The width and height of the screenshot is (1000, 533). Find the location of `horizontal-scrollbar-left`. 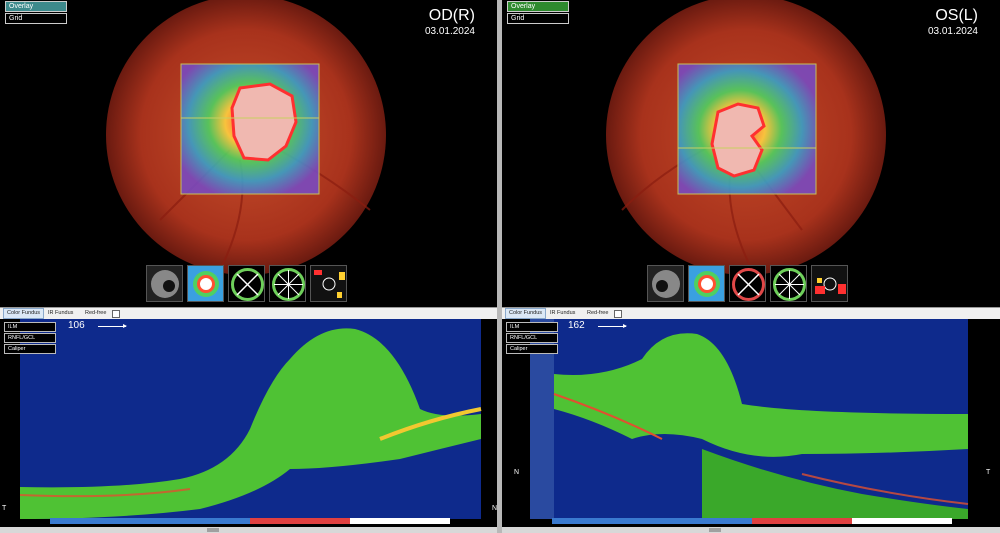

horizontal-scrollbar-left is located at coordinates (248, 530).